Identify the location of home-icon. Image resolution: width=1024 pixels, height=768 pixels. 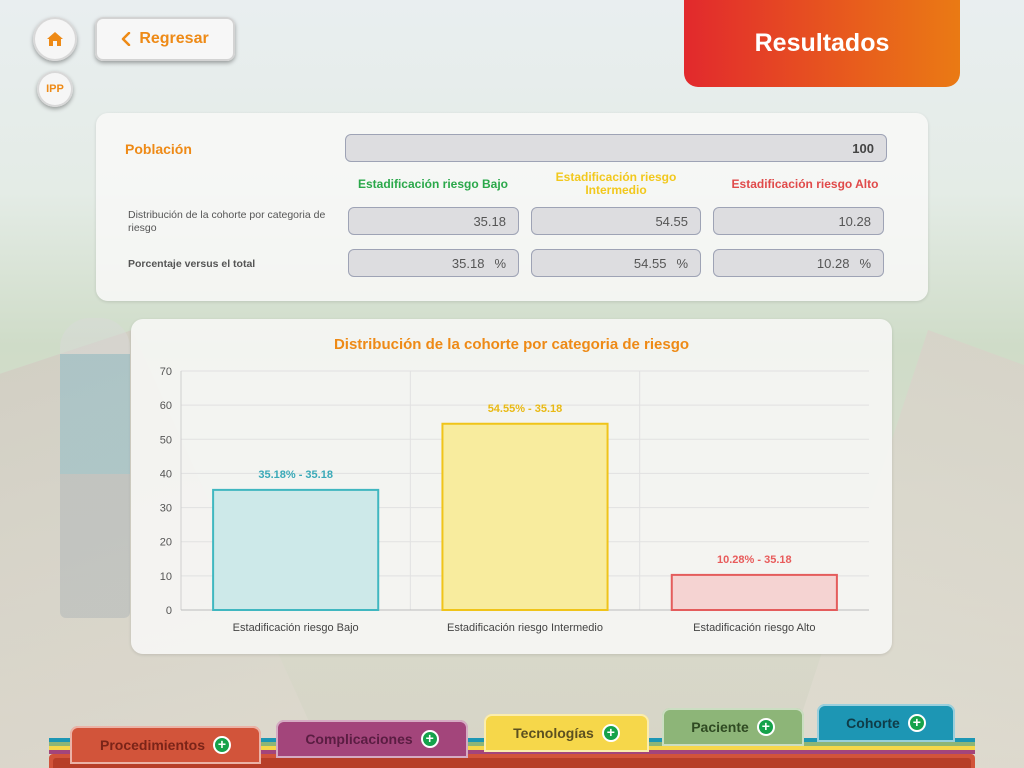
(55, 39).